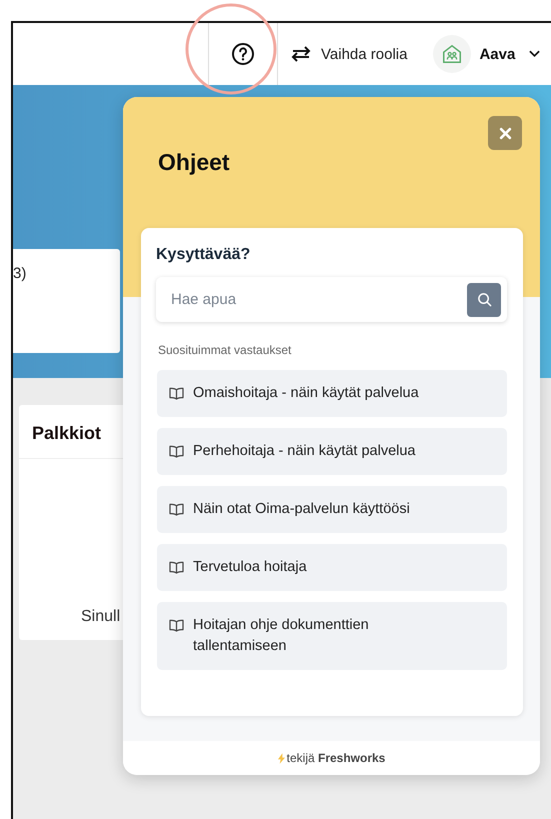  What do you see at coordinates (100, 617) in the screenshot?
I see `rewards-text: Sinull` at bounding box center [100, 617].